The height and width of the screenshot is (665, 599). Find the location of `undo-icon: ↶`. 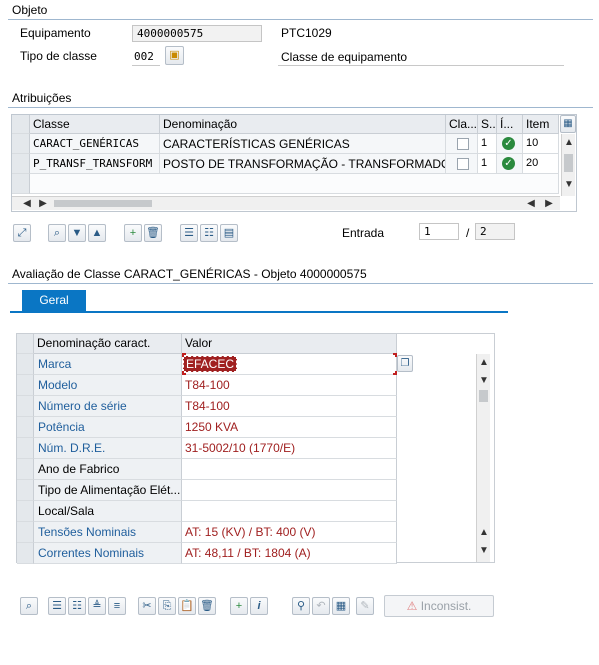

undo-icon: ↶ is located at coordinates (321, 606).